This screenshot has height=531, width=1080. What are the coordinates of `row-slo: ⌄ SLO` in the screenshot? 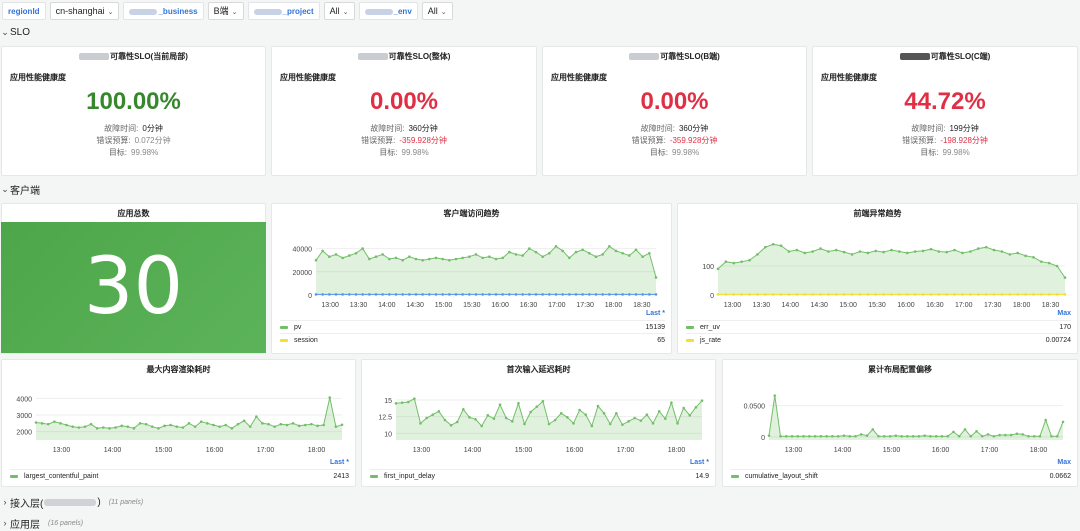 It's located at (540, 32).